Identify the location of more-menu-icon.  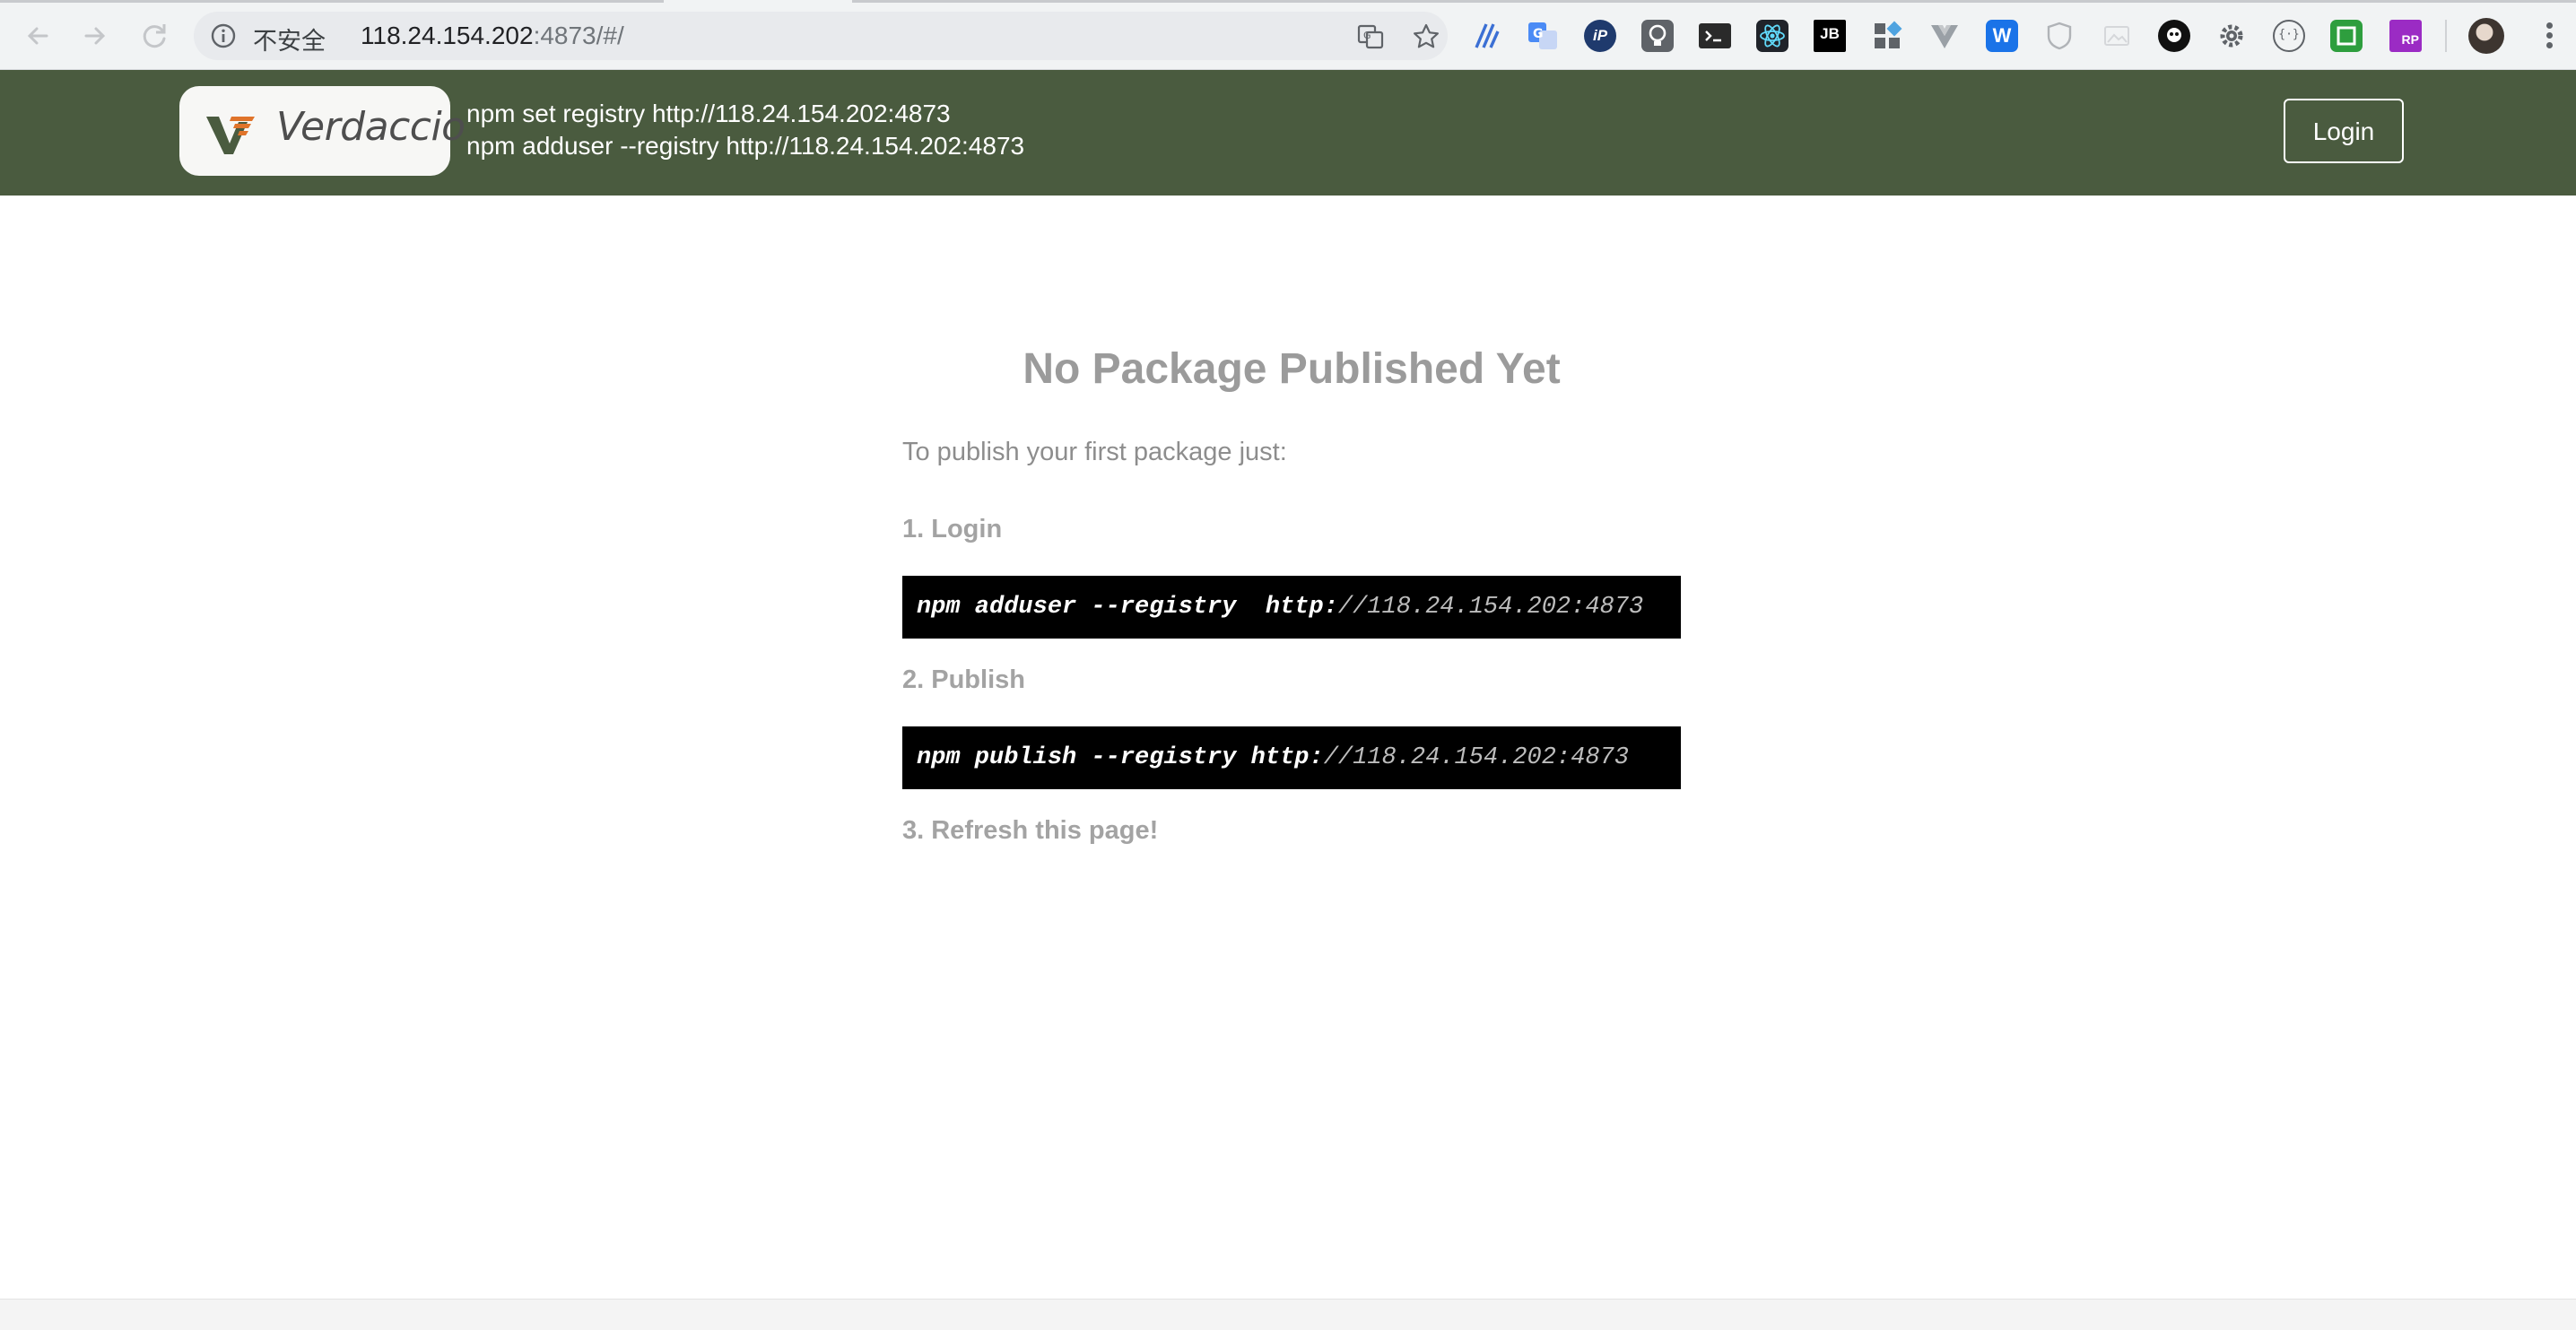
(2549, 36).